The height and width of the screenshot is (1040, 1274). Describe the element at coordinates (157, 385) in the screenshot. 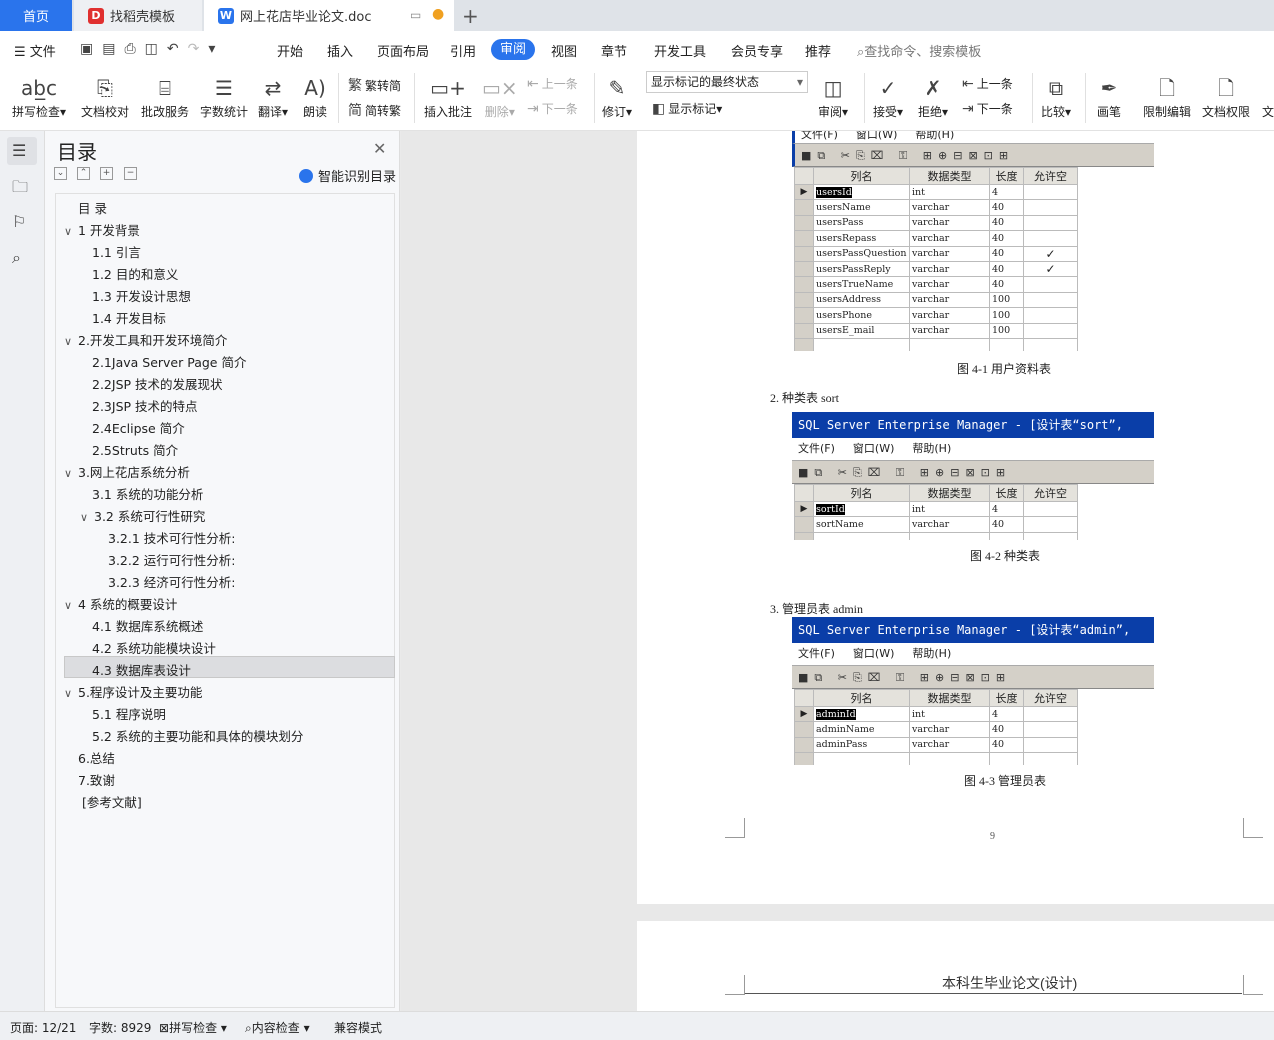

I see `toc-item: 2.2JSP 技术的发展现状` at that location.